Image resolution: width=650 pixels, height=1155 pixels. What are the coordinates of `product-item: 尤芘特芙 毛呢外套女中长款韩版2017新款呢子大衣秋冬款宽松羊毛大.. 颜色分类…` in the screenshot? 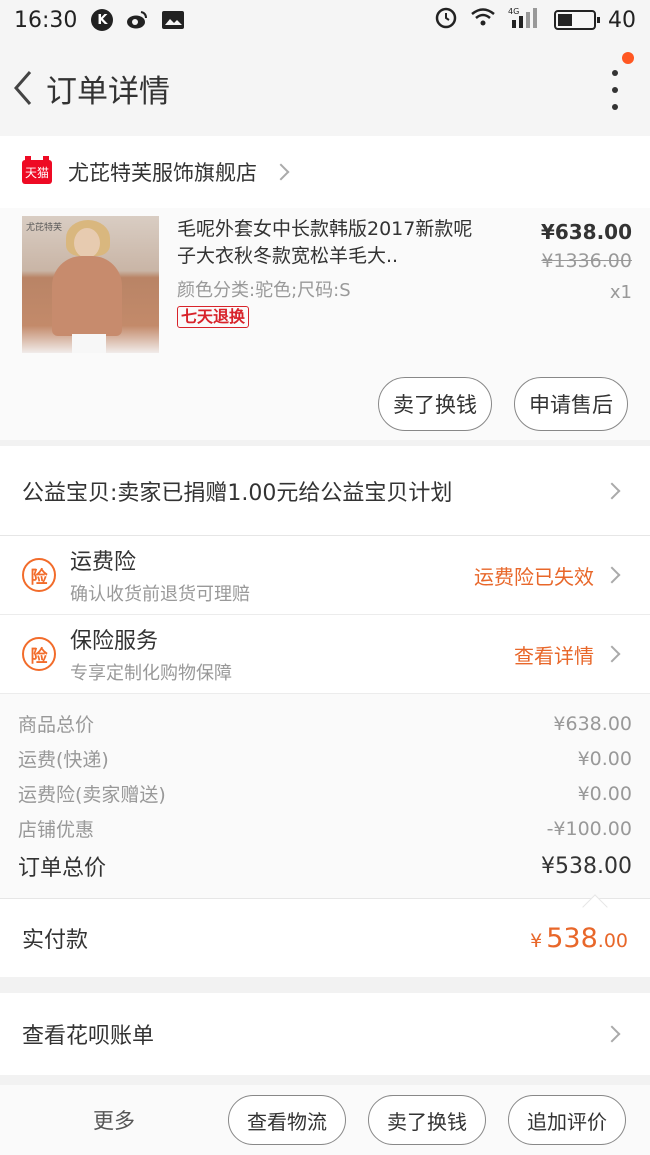 It's located at (325, 288).